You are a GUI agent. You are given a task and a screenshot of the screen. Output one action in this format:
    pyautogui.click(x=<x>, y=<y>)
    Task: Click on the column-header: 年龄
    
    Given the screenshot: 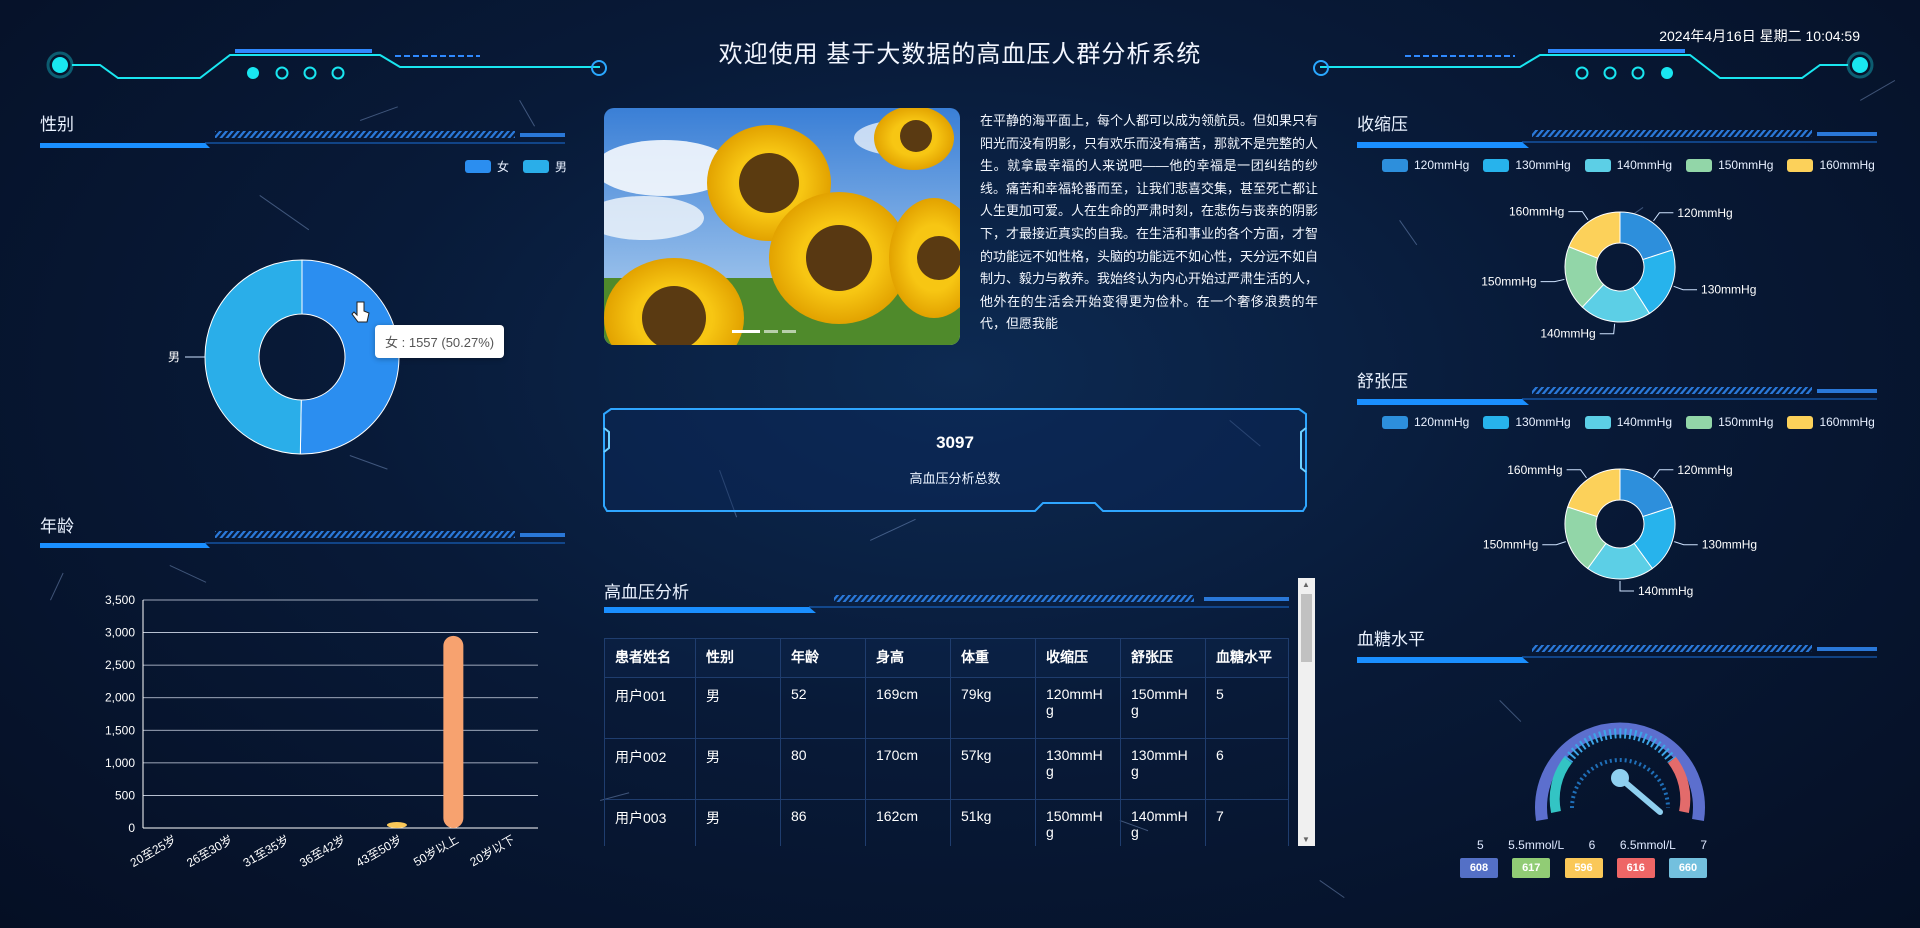 What is the action you would take?
    pyautogui.click(x=823, y=658)
    